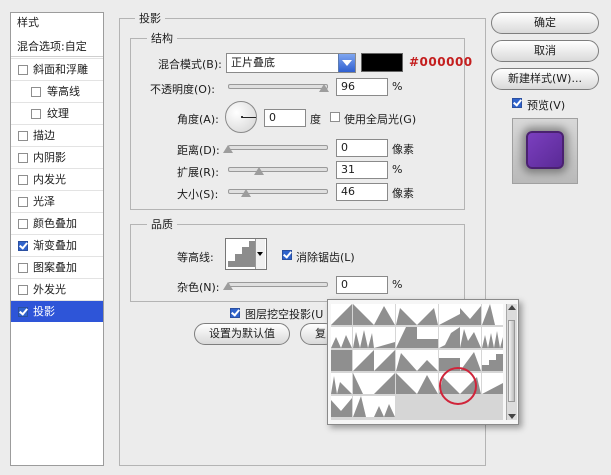 The image size is (611, 475). Describe the element at coordinates (335, 117) in the screenshot. I see `global-light-checkbox` at that location.